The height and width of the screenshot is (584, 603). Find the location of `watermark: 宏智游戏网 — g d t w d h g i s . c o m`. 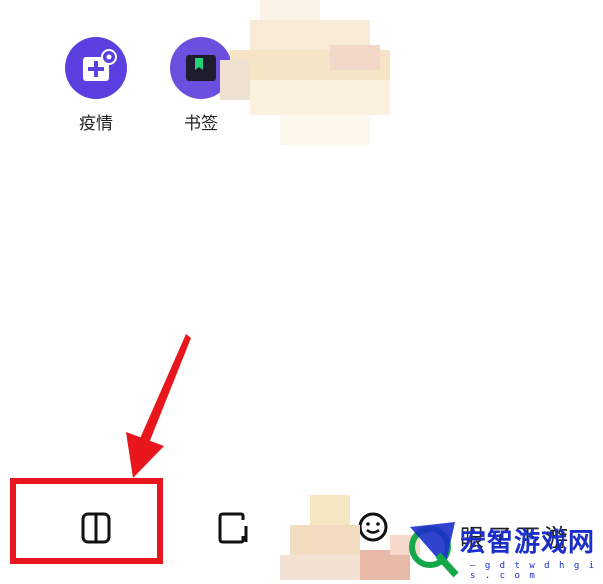

watermark: 宏智游戏网 — g d t w d h g i s . c o m is located at coordinates (500, 549).